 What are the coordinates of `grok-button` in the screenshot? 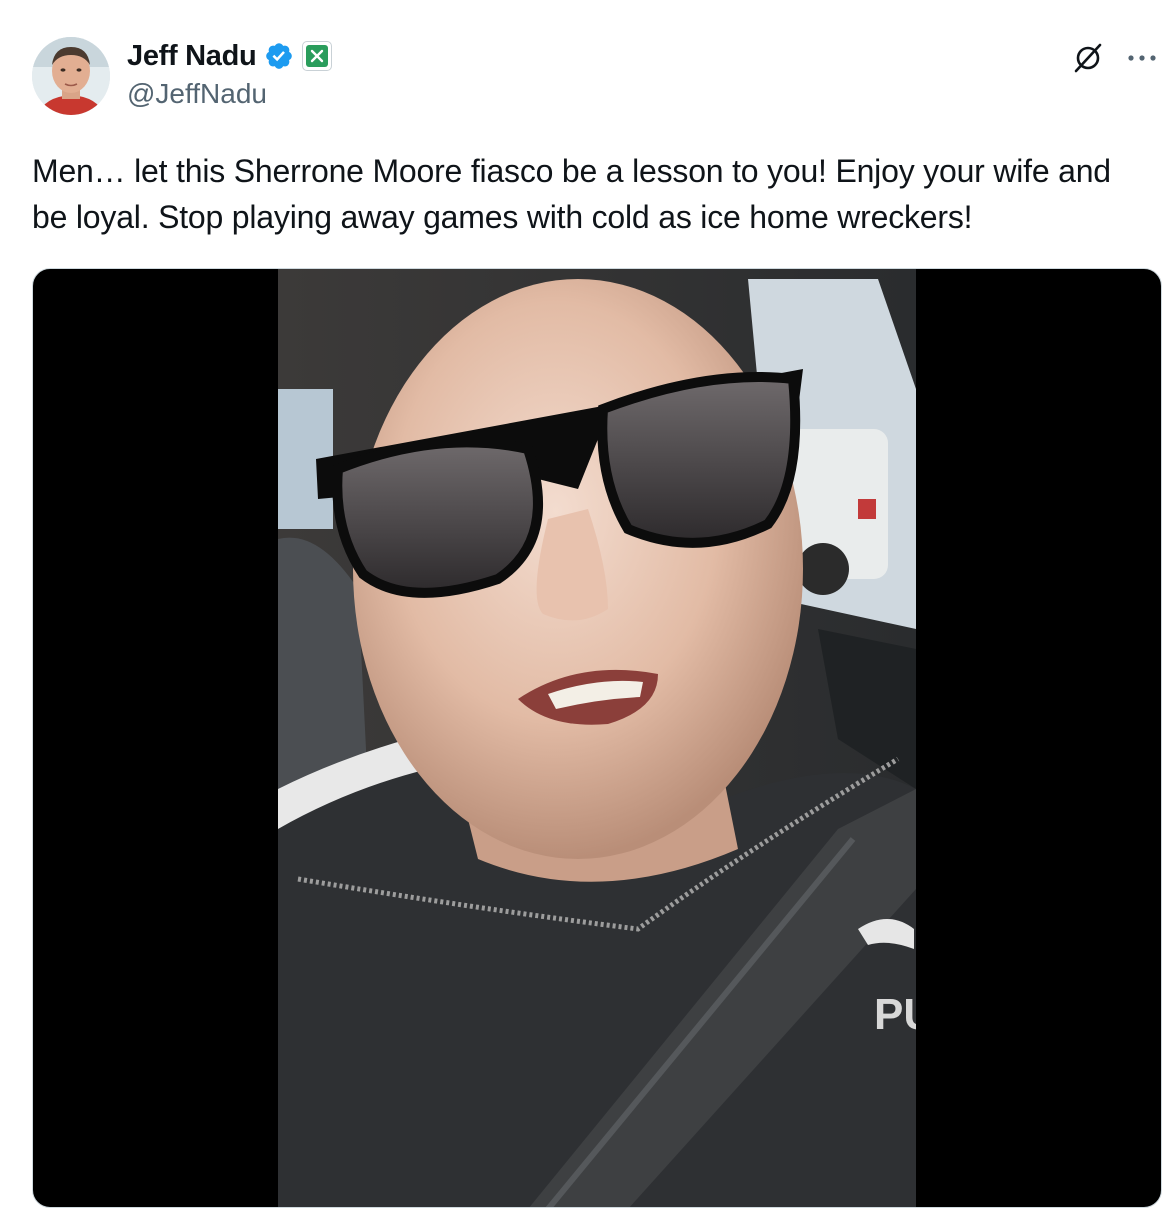 It's located at (1088, 58).